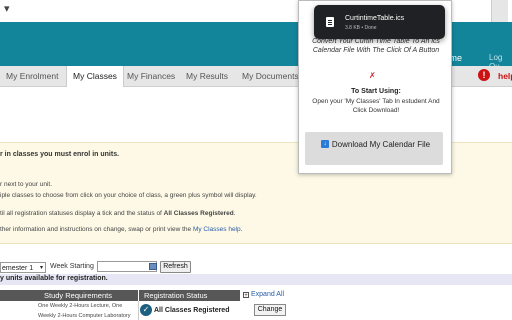 Image resolution: width=512 pixels, height=320 pixels. Describe the element at coordinates (270, 310) in the screenshot. I see `change-button: Change` at that location.